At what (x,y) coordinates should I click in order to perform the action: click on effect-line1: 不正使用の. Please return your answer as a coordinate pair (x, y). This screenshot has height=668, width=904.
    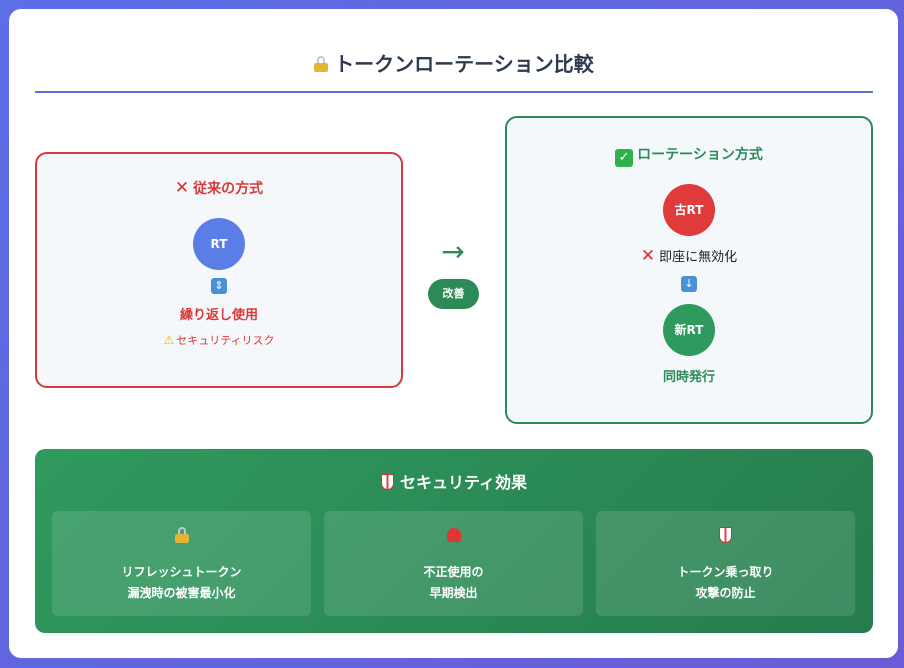
    Looking at the image, I should click on (453, 572).